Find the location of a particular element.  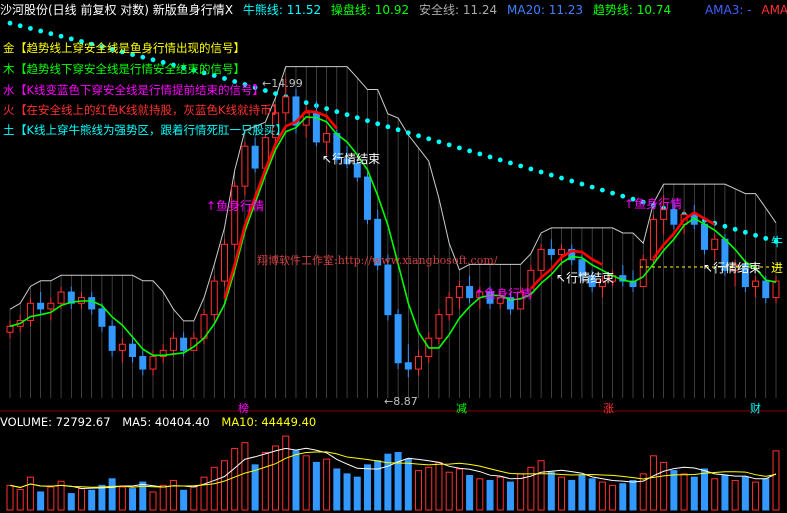

marker-cai: 财 is located at coordinates (755, 408).